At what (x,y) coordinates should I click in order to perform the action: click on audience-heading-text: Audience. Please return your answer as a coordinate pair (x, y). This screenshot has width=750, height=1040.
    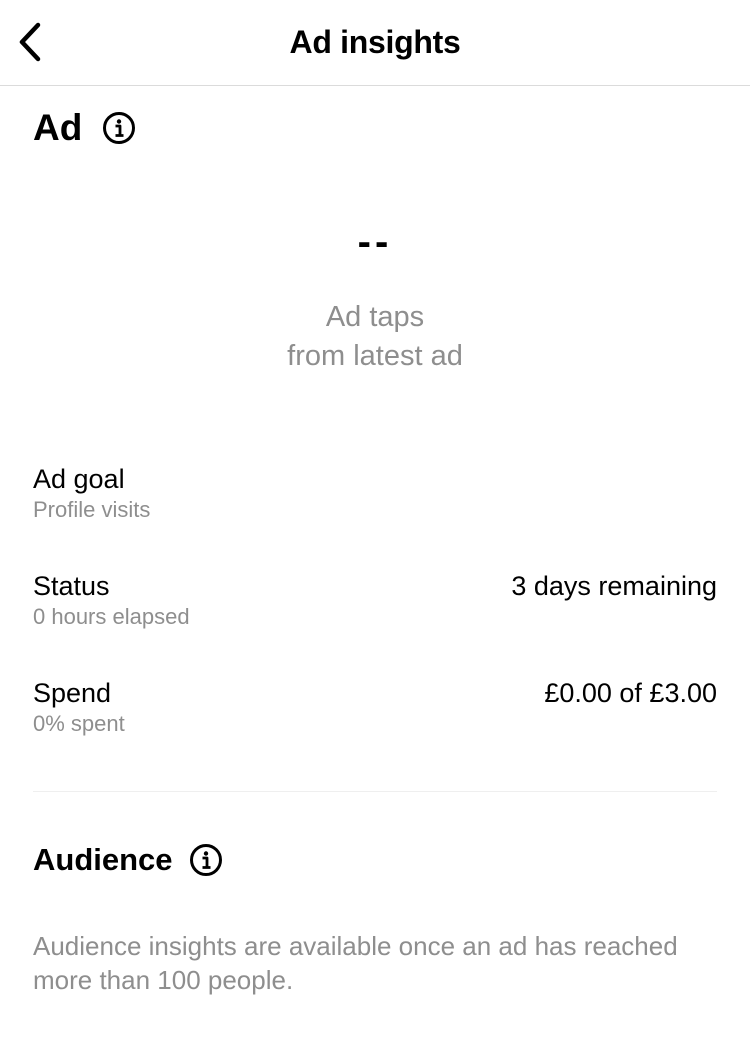
    Looking at the image, I should click on (103, 859).